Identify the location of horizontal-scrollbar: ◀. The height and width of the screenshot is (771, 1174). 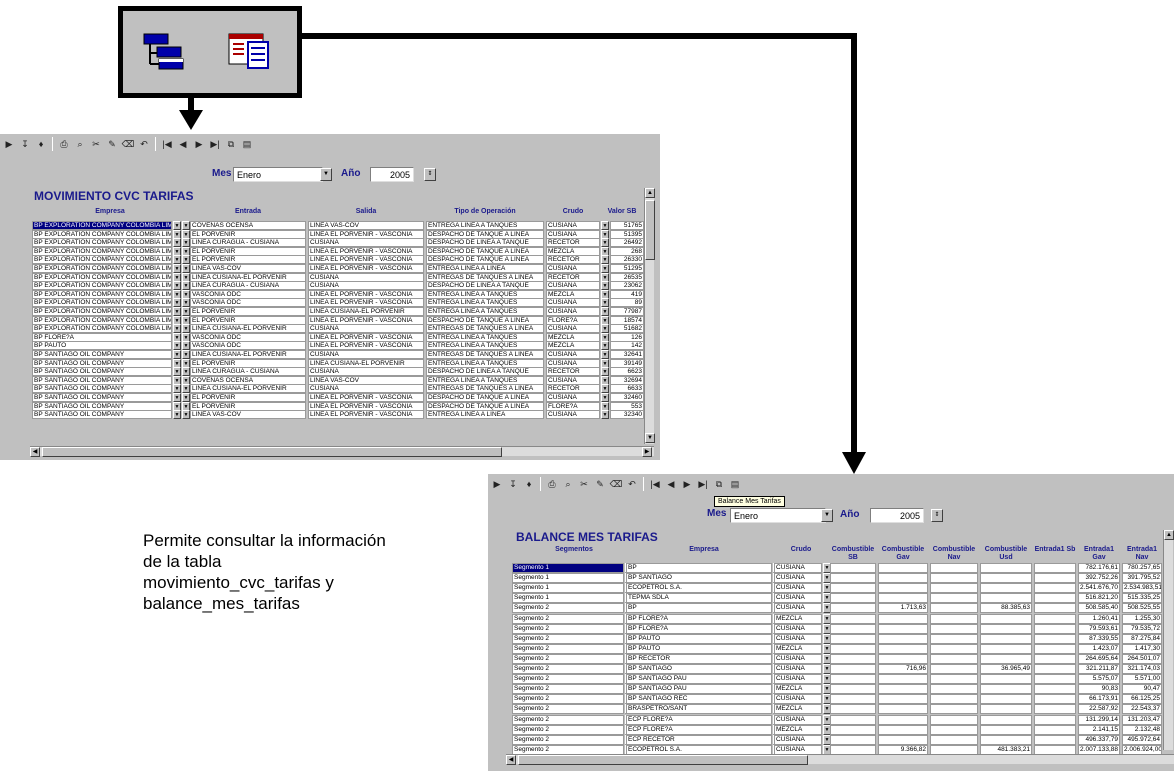
(840, 759).